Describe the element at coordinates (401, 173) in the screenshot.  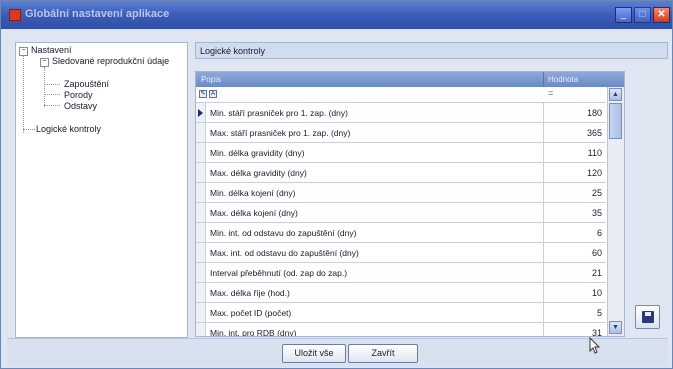
I see `table-row: Max. délka gravidity (dny) 120` at that location.